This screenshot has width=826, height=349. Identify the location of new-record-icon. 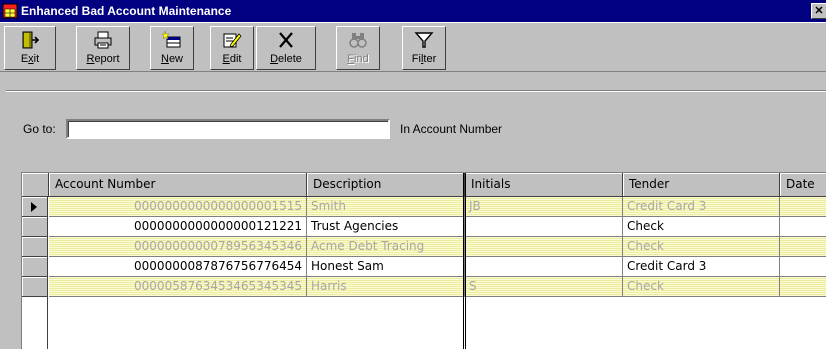
(172, 40).